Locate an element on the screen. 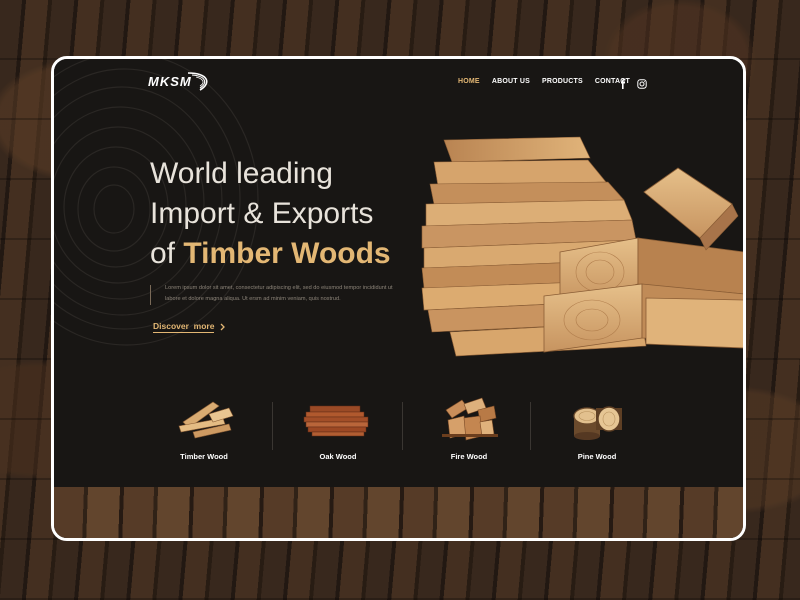 This screenshot has height=600, width=800. headline-line-2: Import & Exports is located at coordinates (262, 213).